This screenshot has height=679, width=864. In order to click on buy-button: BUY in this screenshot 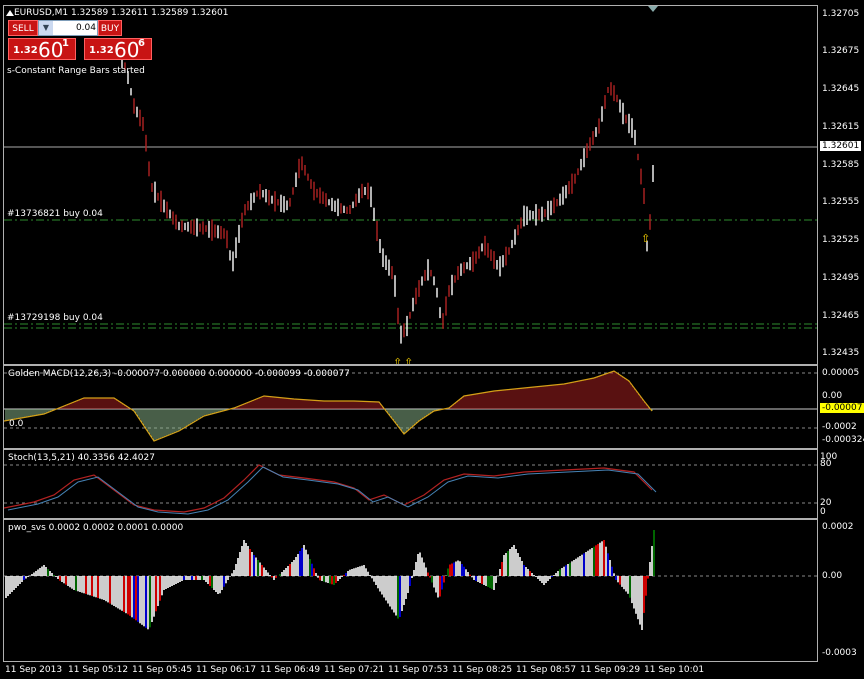, I will do `click(110, 28)`.